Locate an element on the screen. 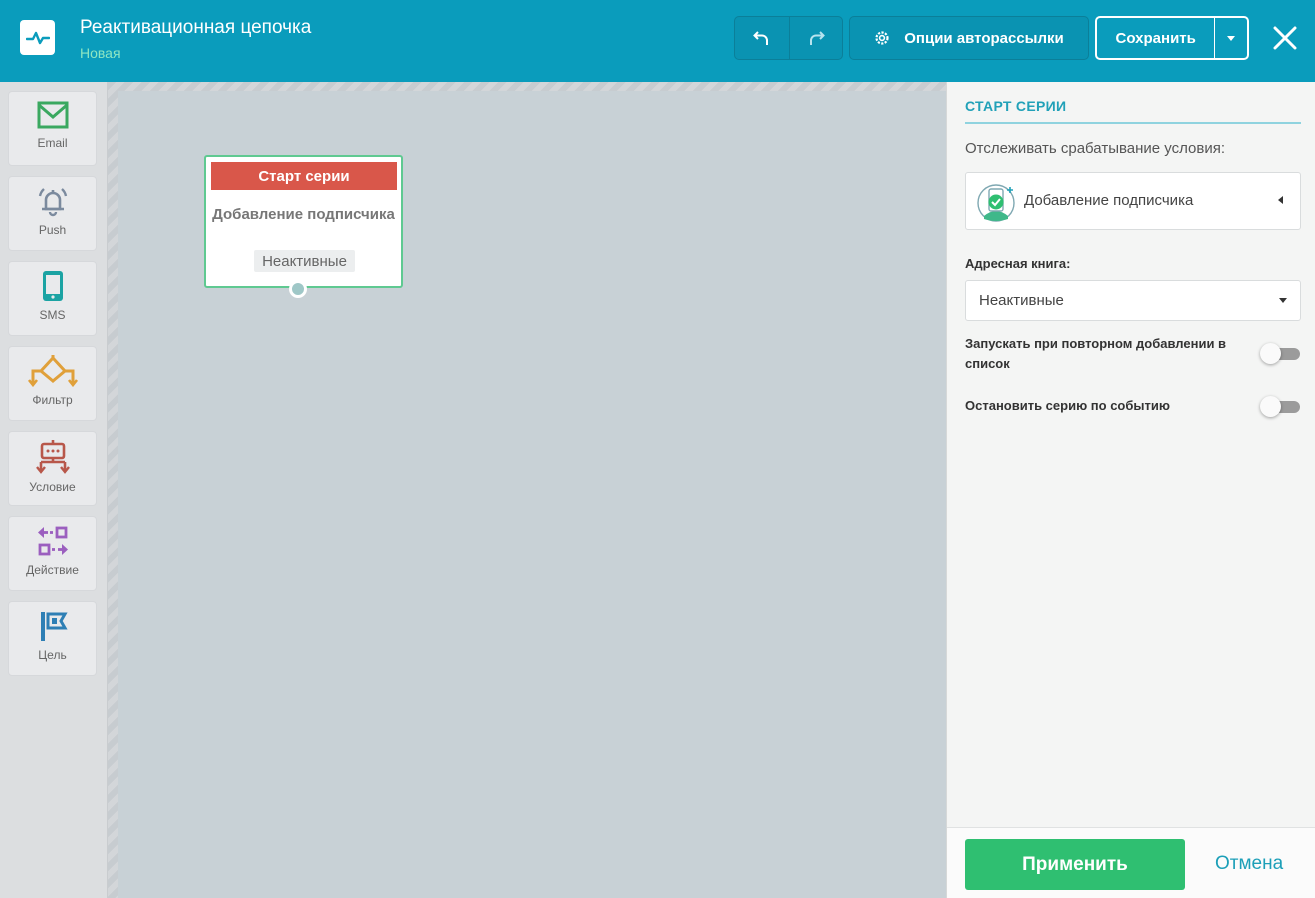 The width and height of the screenshot is (1315, 898). track-condition-label: Отслеживать срабатывание условия: is located at coordinates (1095, 148).